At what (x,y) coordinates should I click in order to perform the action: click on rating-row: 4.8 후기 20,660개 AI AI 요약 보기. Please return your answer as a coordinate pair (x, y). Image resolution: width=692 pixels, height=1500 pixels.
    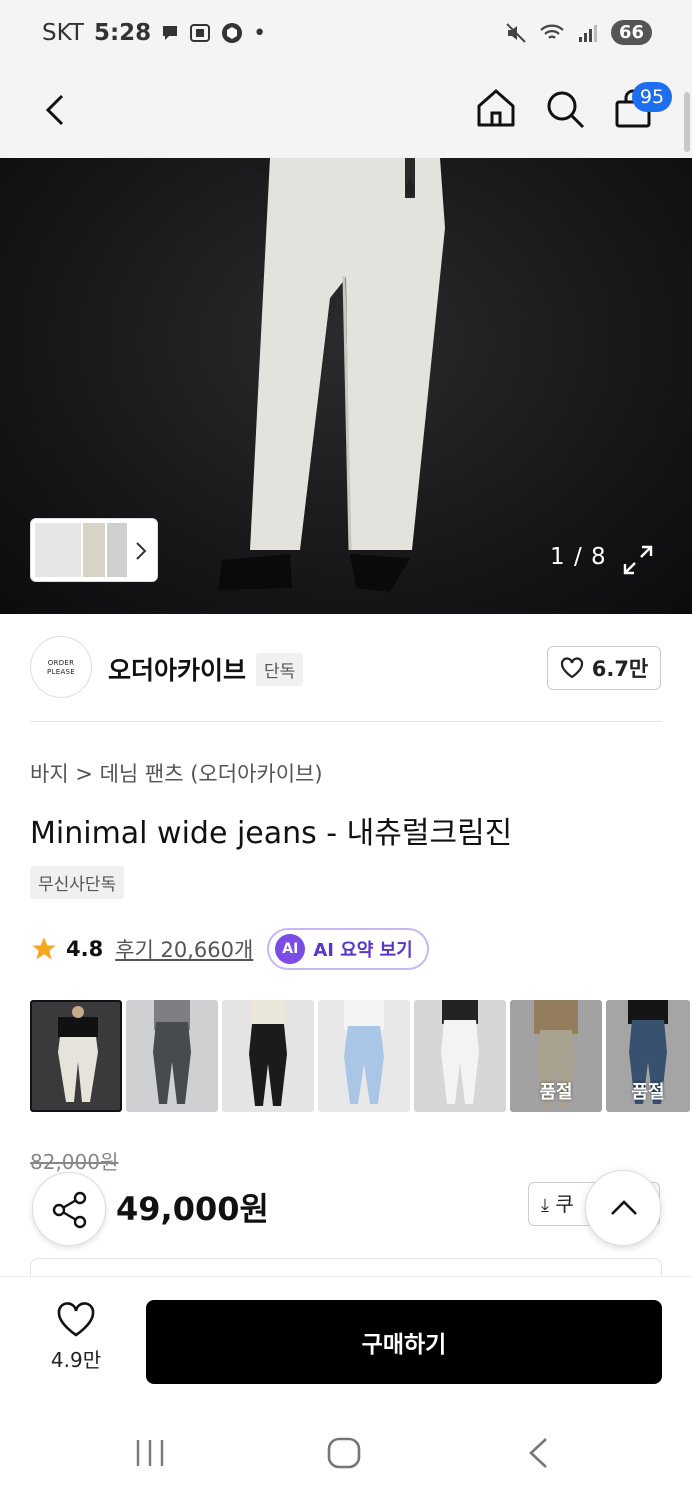
    Looking at the image, I should click on (229, 949).